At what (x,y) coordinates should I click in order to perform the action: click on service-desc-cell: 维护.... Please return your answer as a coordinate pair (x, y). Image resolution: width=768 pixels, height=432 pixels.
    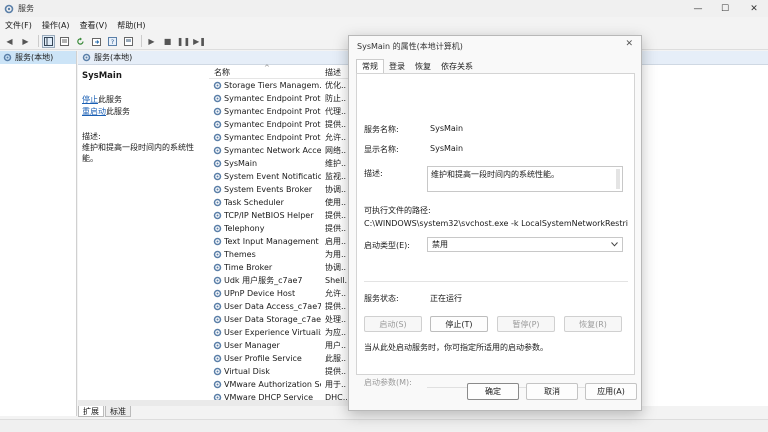
    Looking at the image, I should click on (336, 163).